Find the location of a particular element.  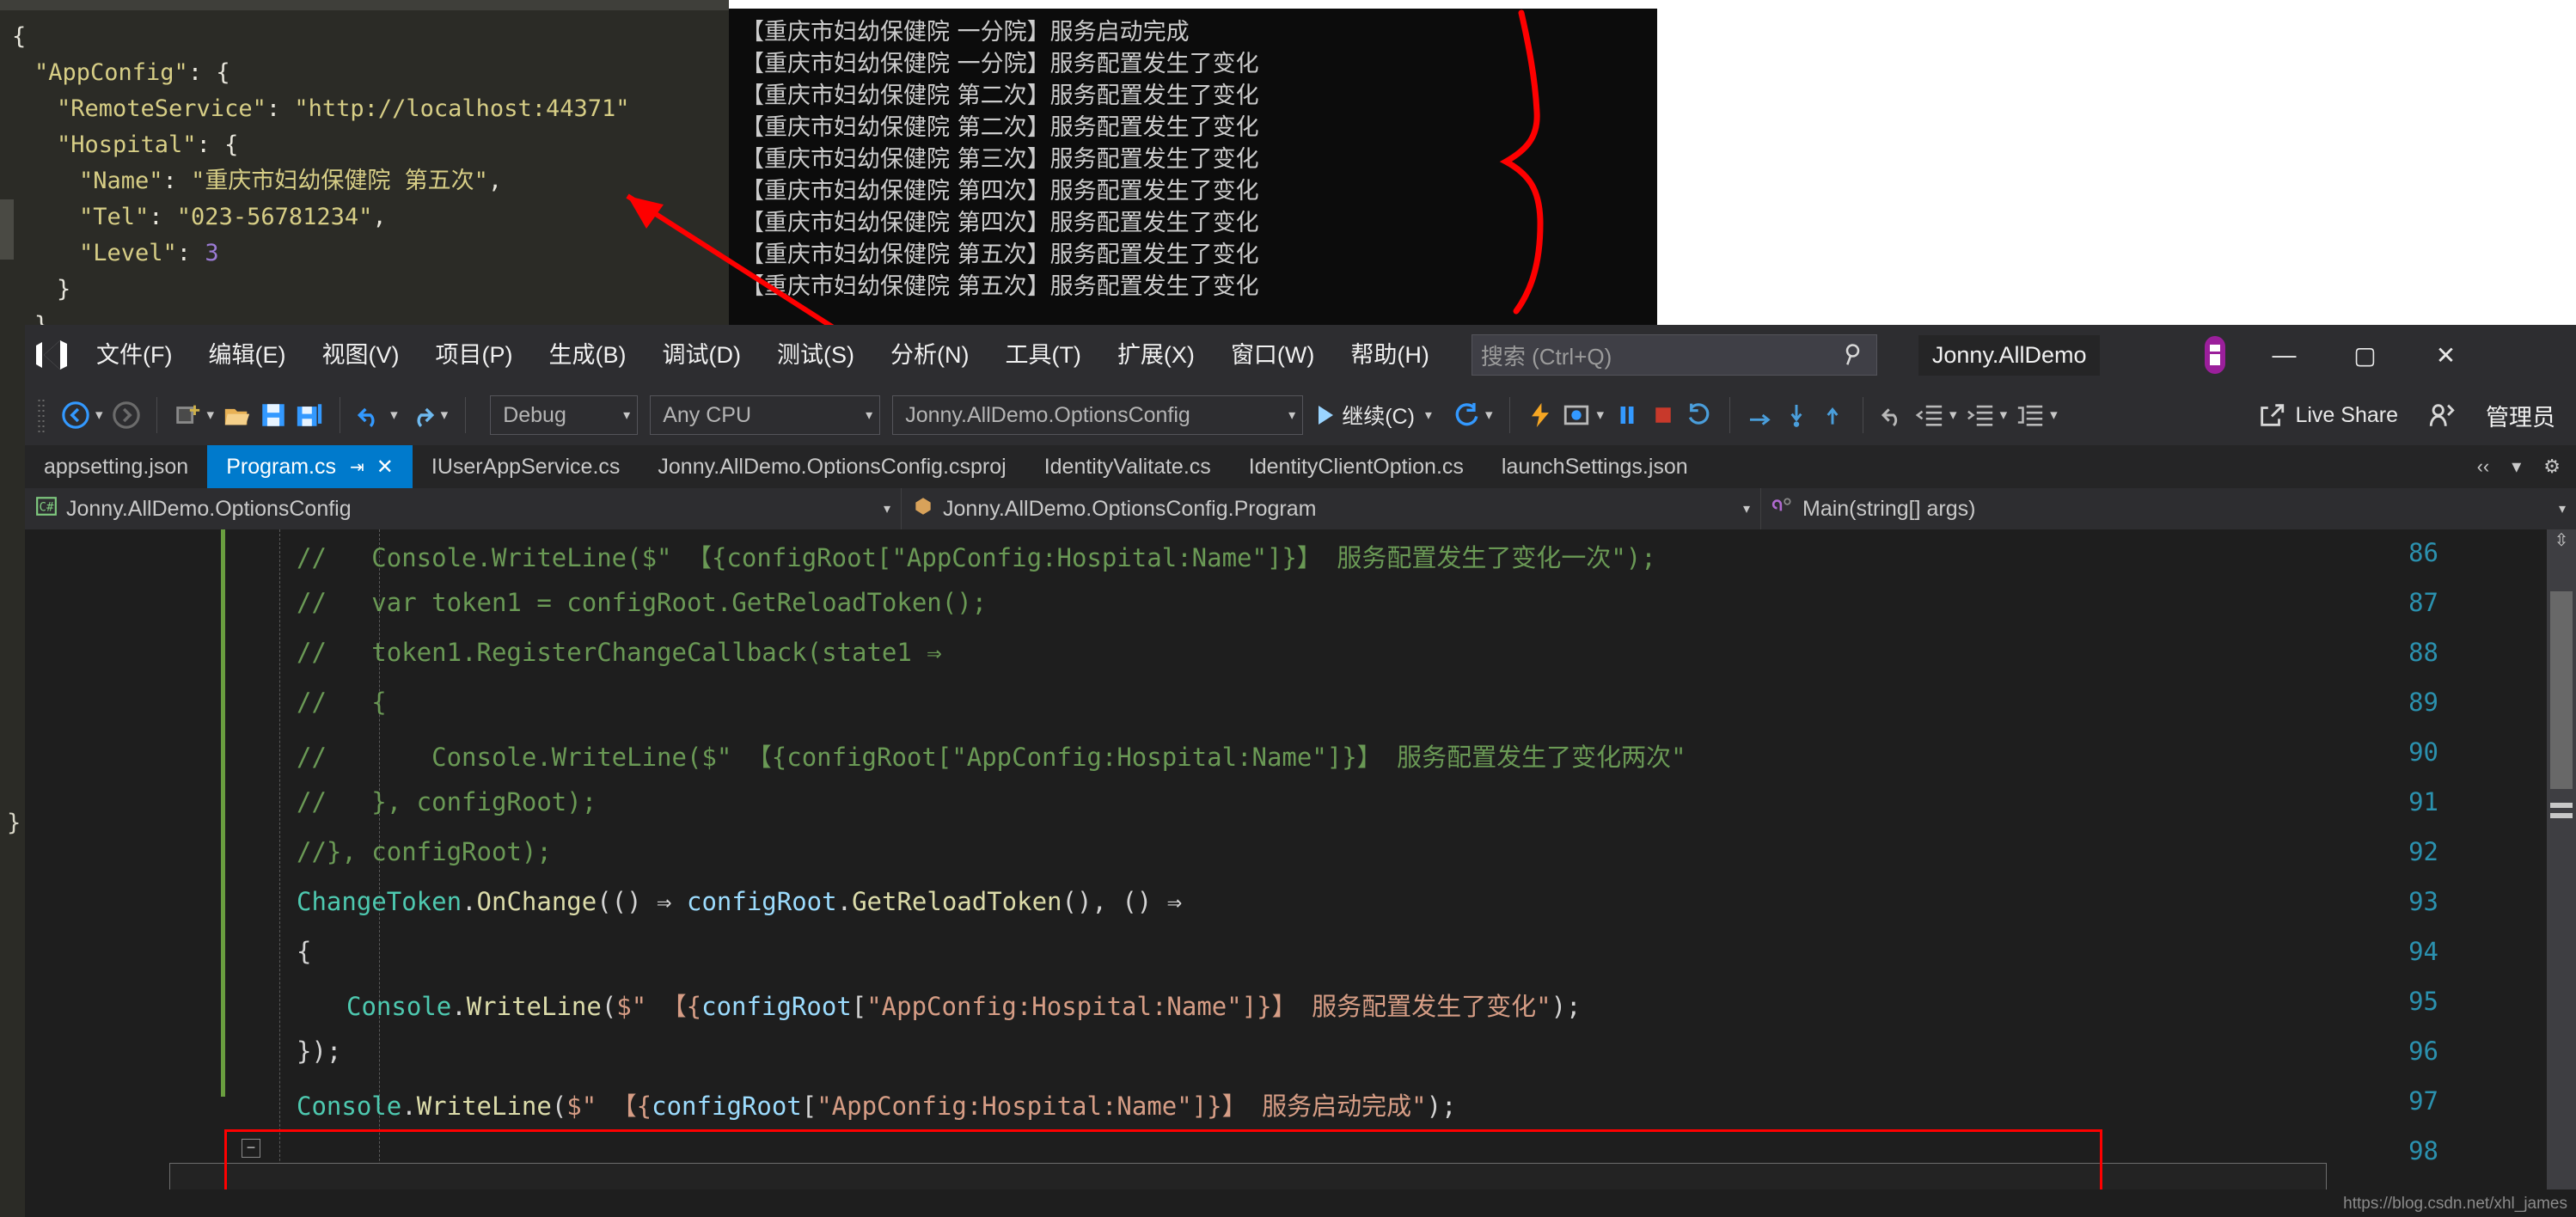

decrease-indent-icon is located at coordinates (1930, 415).